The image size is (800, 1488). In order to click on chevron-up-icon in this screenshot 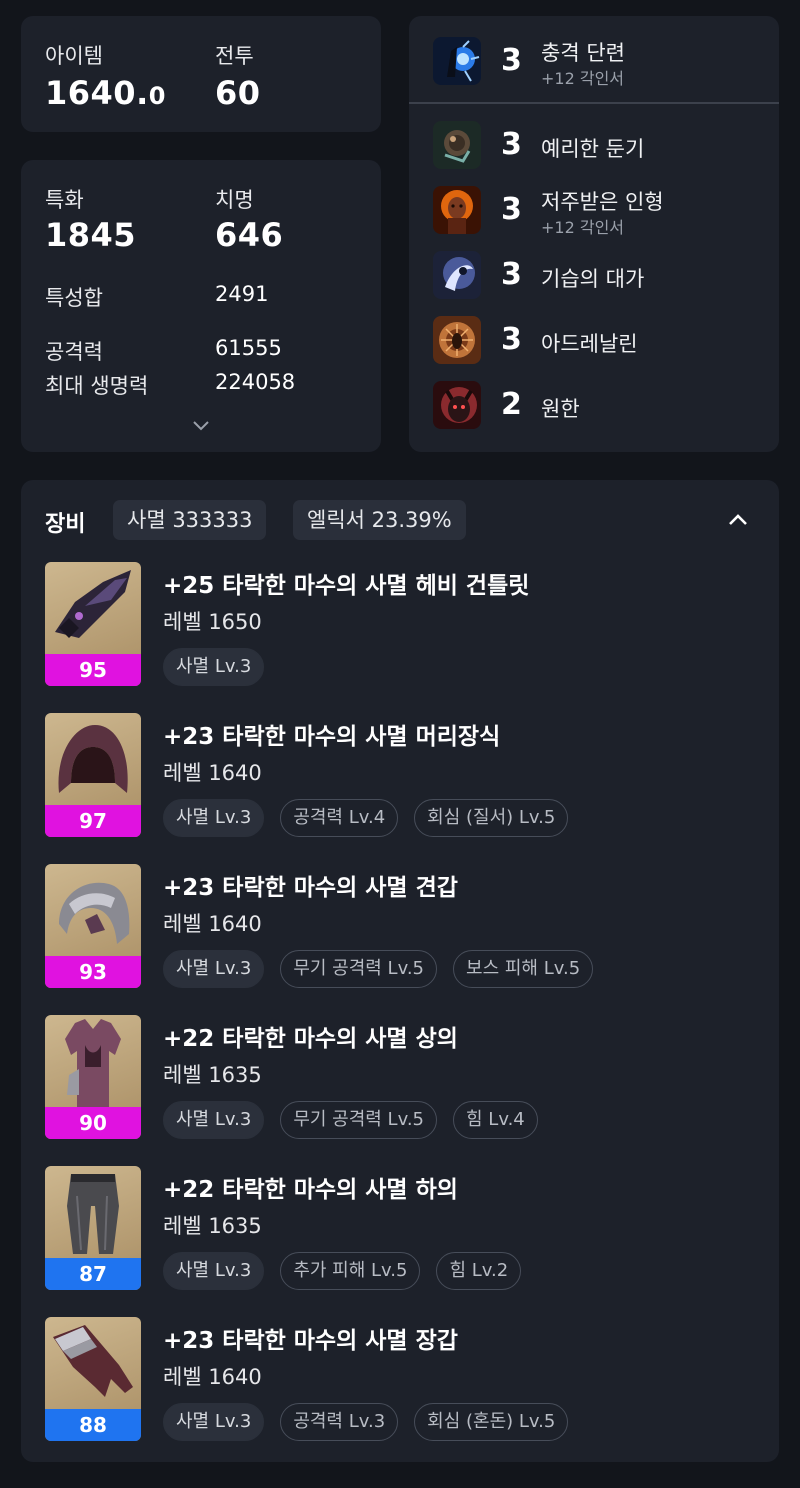, I will do `click(738, 520)`.